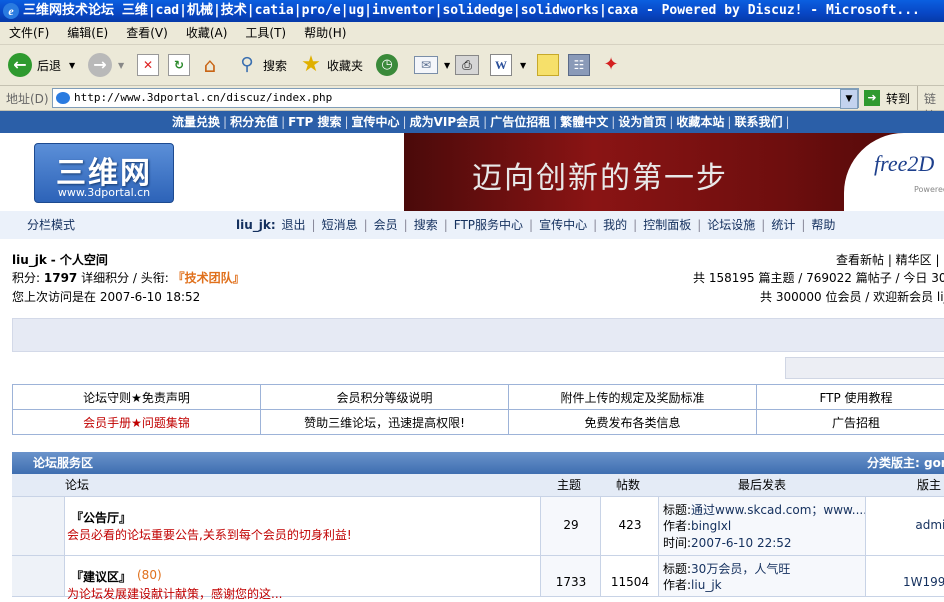  Describe the element at coordinates (674, 172) in the screenshot. I see `ad-banner: 迈向创新的第一步 free2D Powered` at that location.